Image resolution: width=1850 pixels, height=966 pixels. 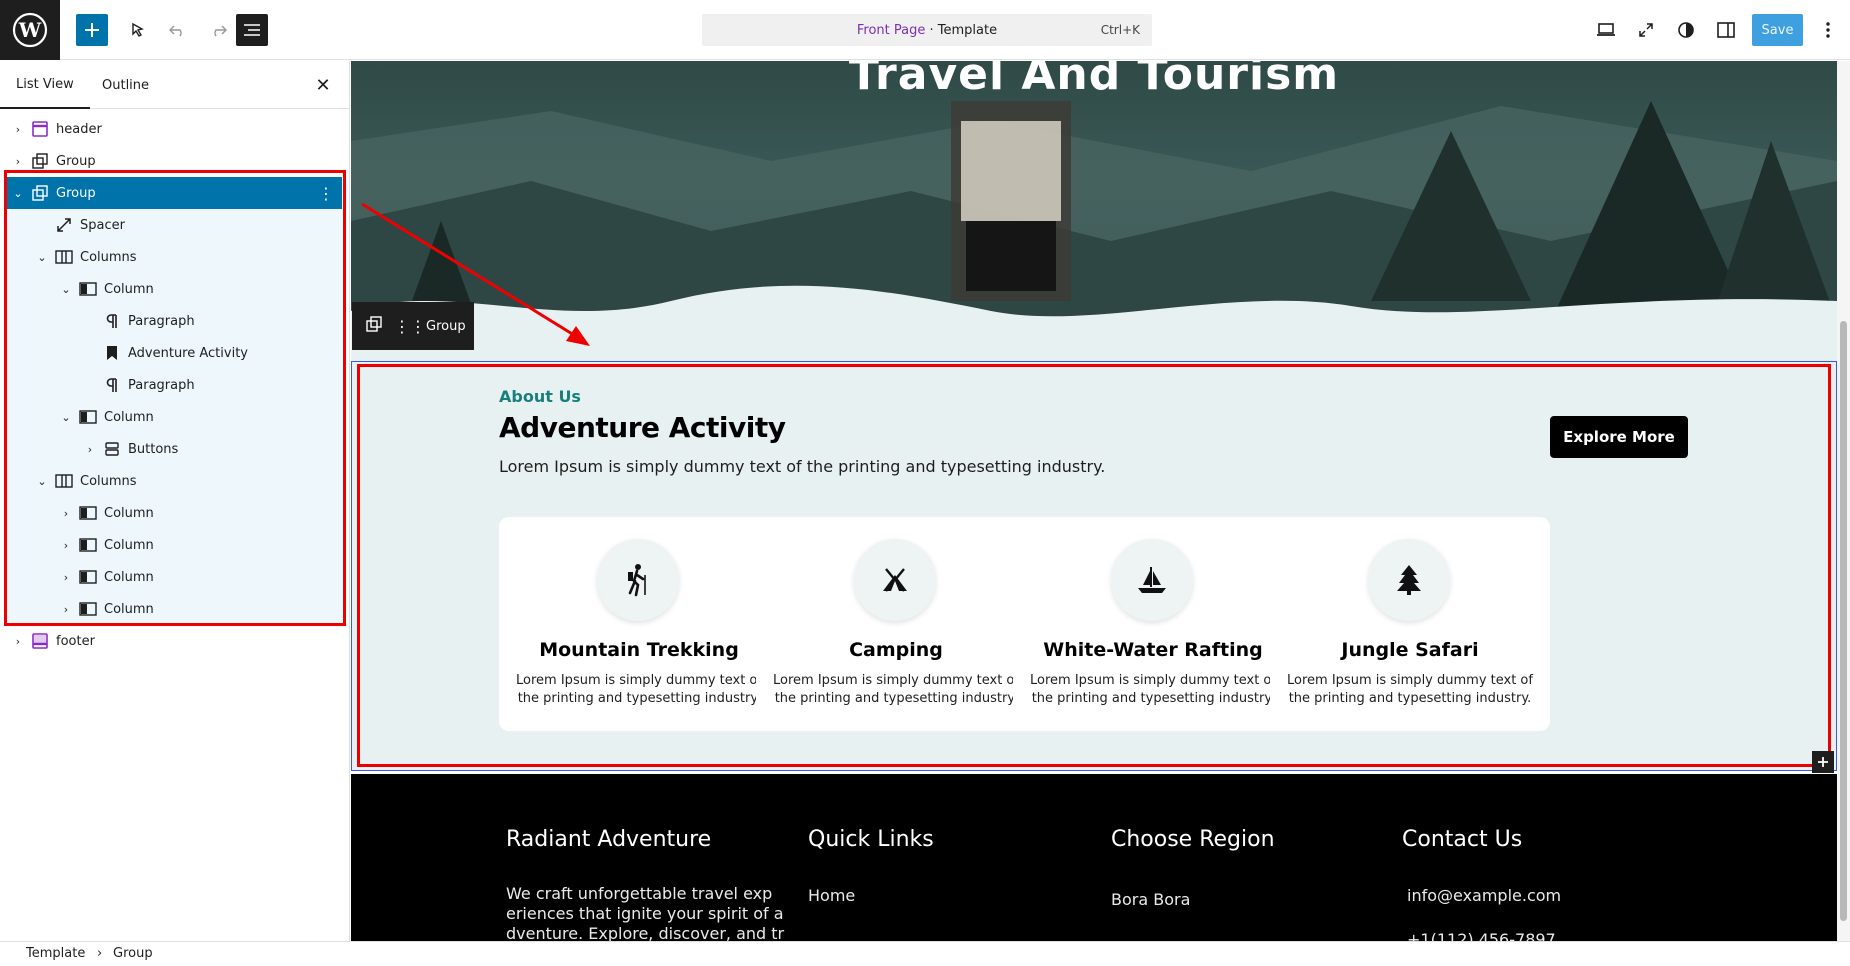 I want to click on settings-sidebar-button, so click(x=1726, y=30).